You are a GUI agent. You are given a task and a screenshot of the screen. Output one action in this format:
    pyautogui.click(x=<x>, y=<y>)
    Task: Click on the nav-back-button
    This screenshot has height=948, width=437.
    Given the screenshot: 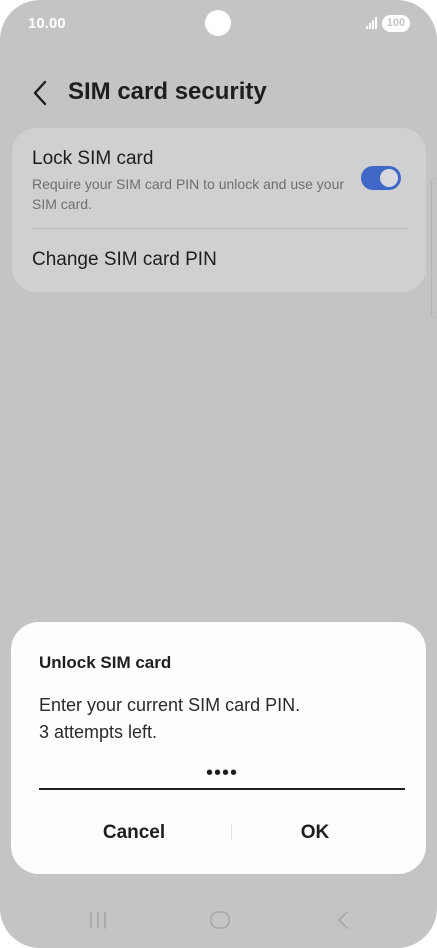 What is the action you would take?
    pyautogui.click(x=343, y=920)
    